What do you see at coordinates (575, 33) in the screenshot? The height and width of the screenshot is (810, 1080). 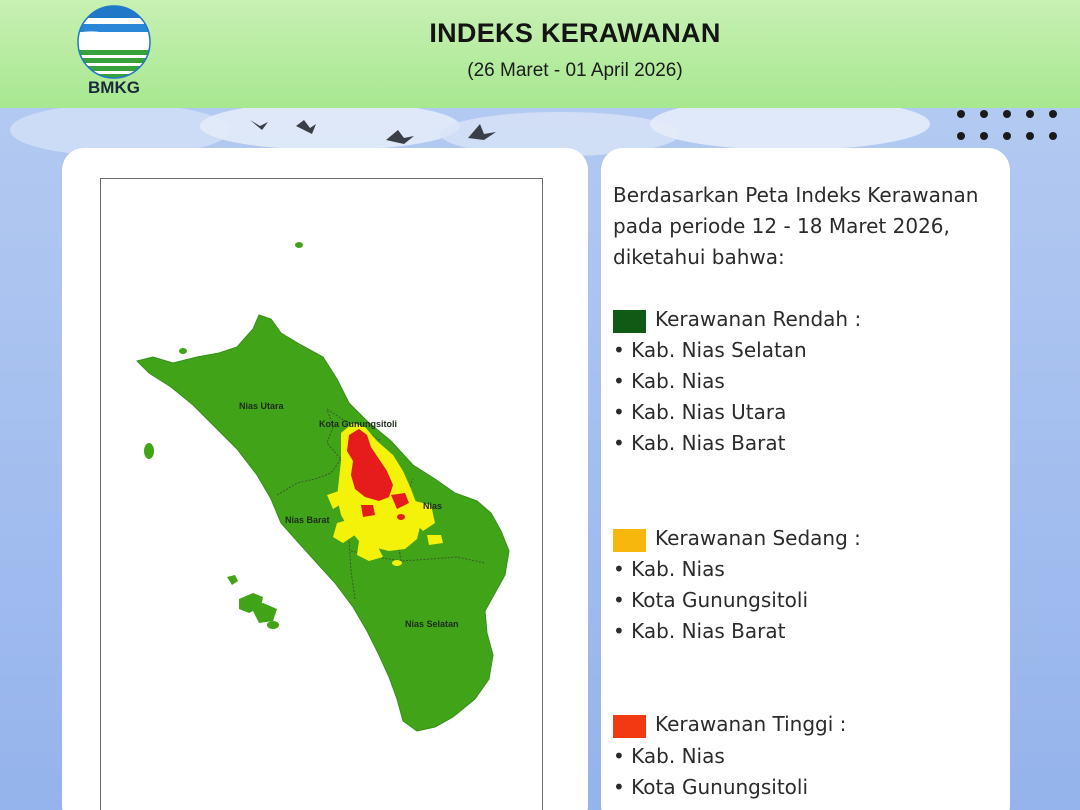 I see `page-title: INDEKS KERAWANAN` at bounding box center [575, 33].